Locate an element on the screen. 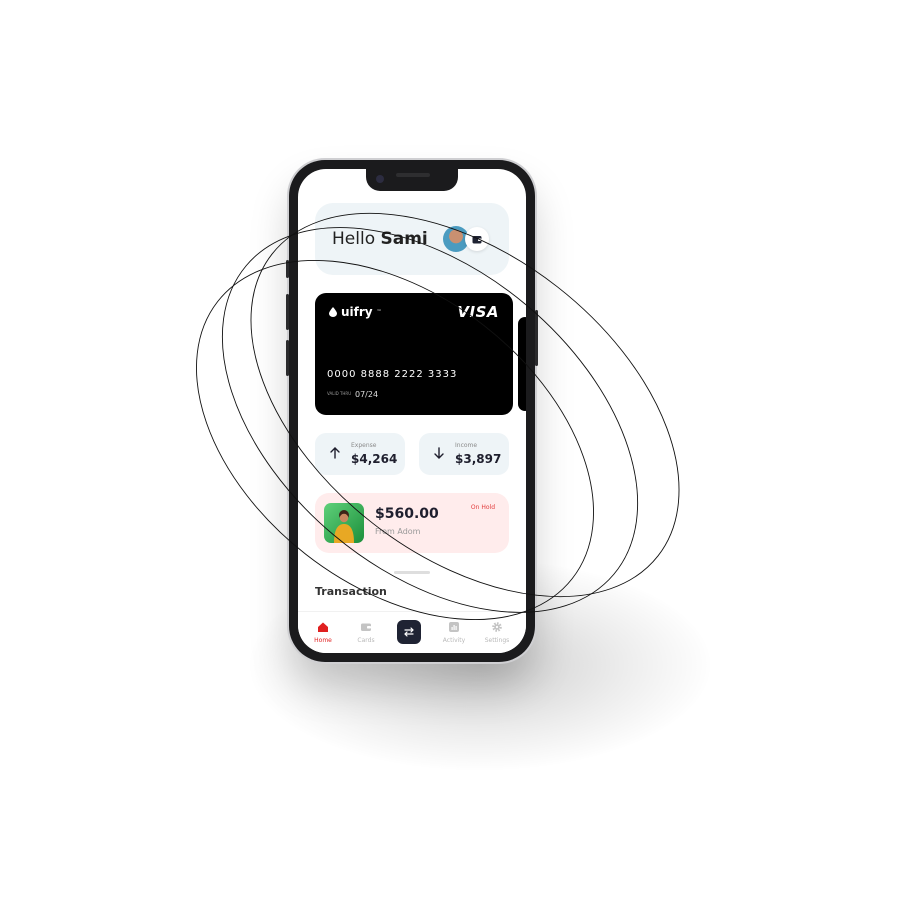  card-expiry: 07/24 is located at coordinates (367, 394).